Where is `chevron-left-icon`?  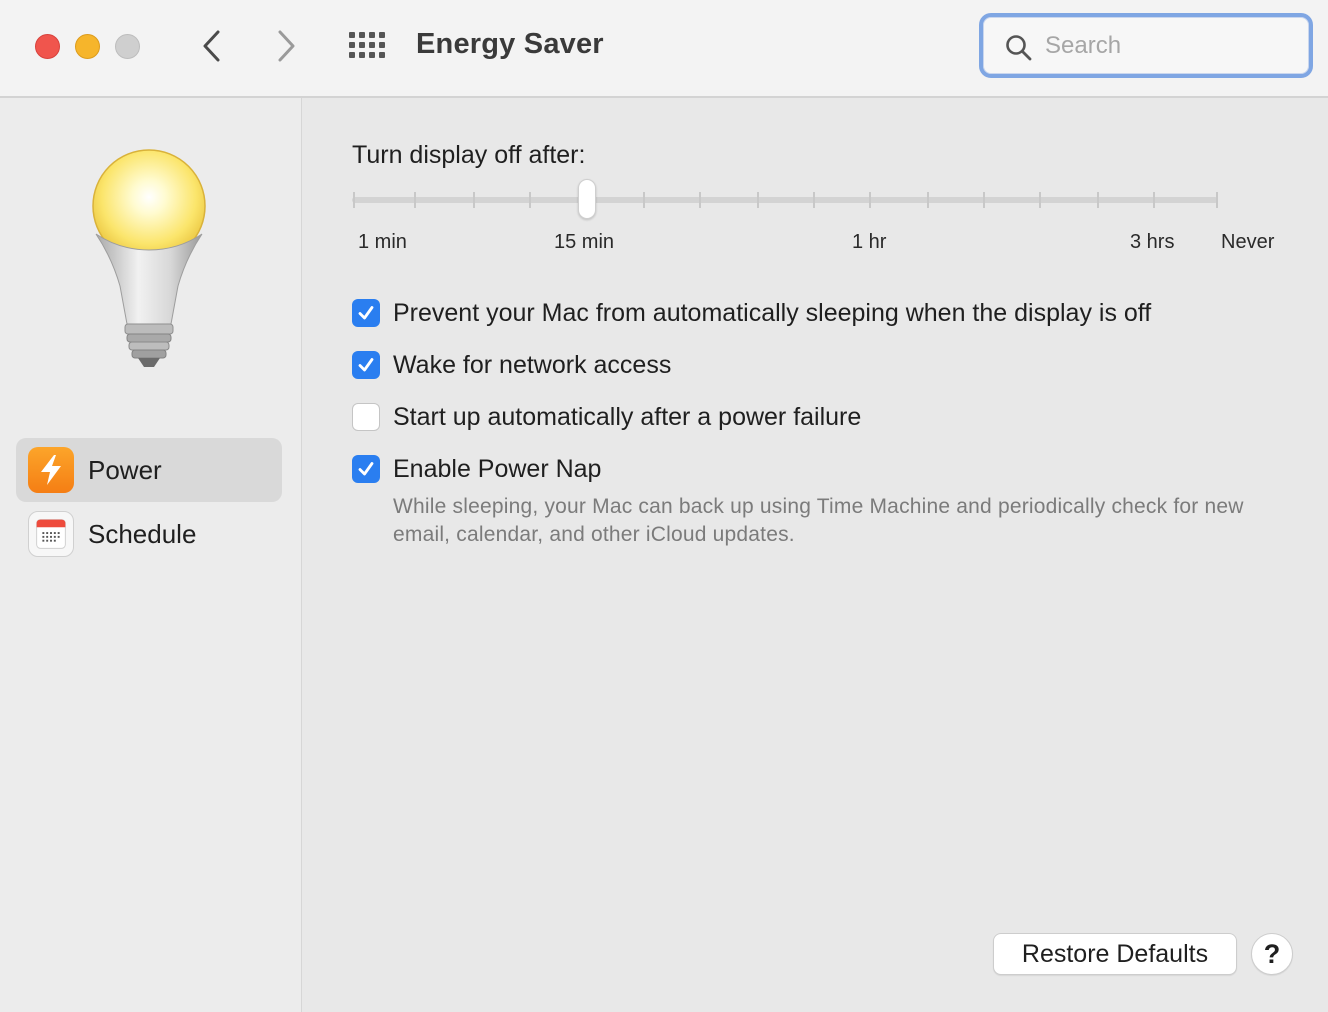 chevron-left-icon is located at coordinates (211, 46).